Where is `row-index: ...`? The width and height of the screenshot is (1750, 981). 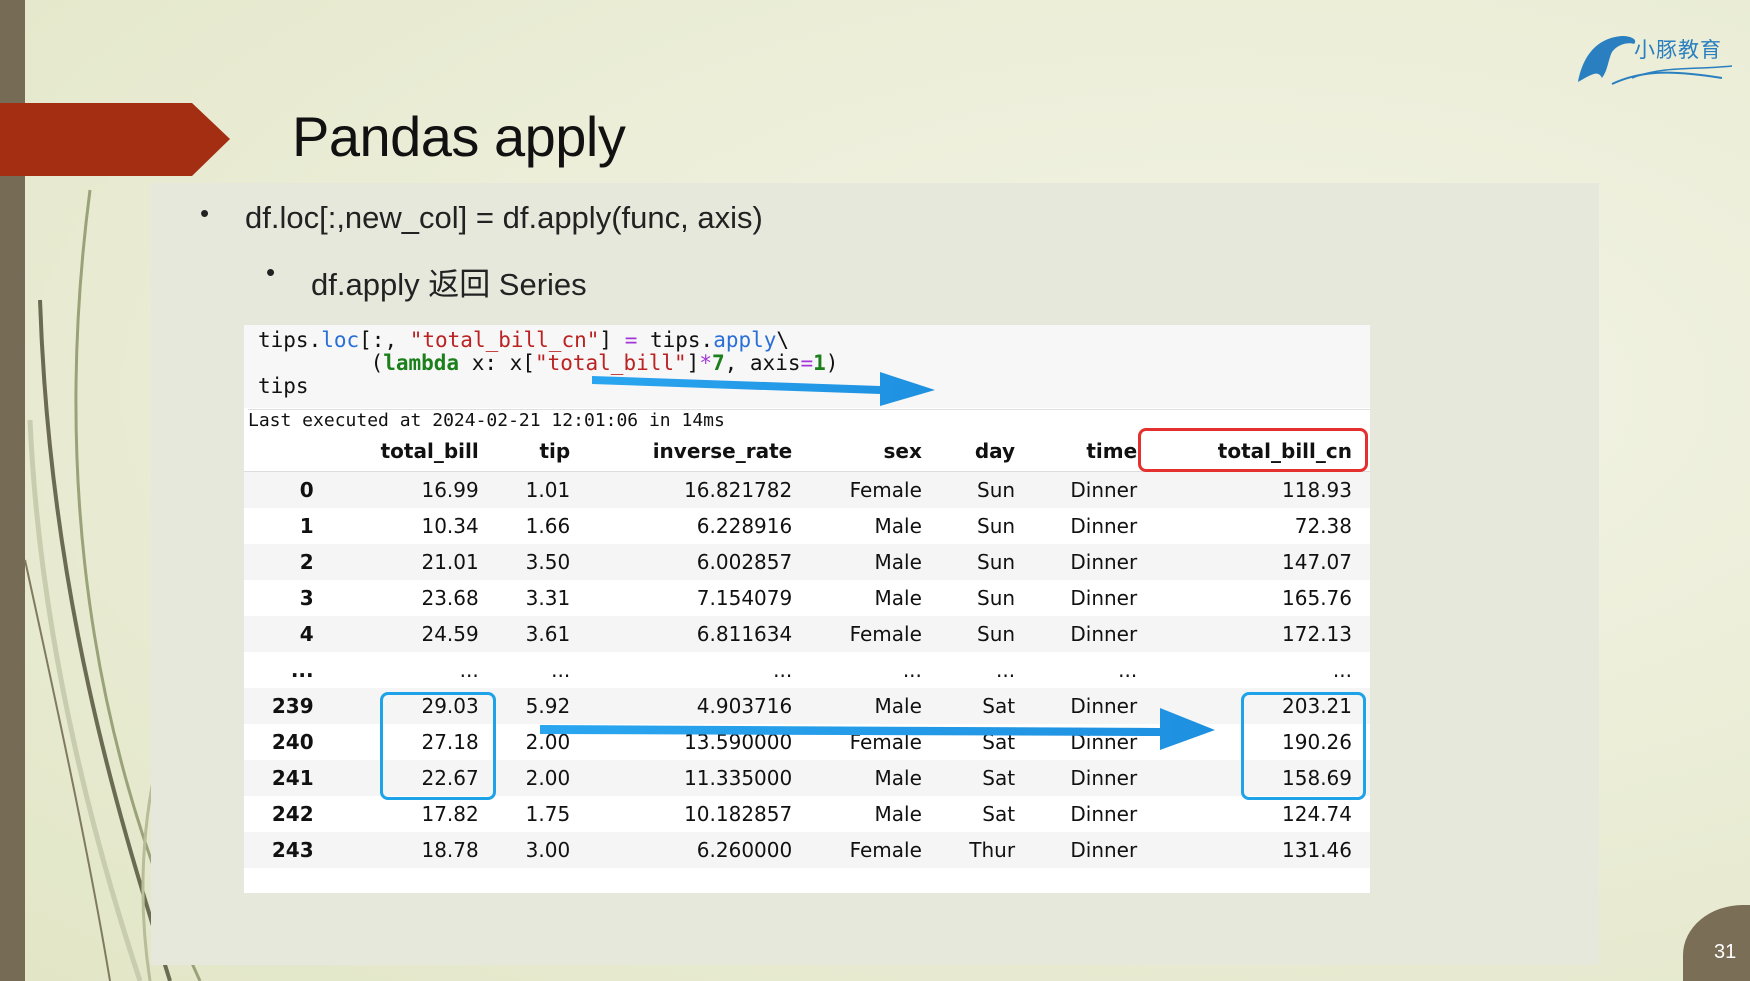
row-index: ... is located at coordinates (302, 670).